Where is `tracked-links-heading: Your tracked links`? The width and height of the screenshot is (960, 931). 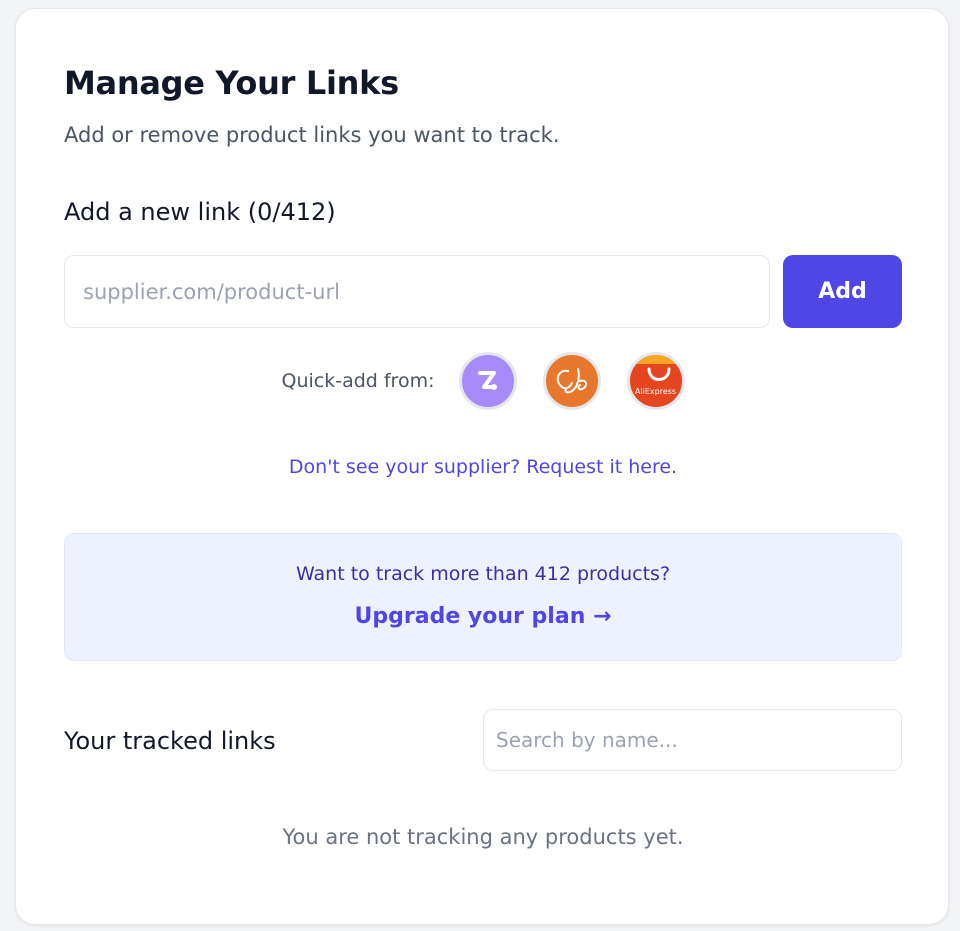
tracked-links-heading: Your tracked links is located at coordinates (170, 741).